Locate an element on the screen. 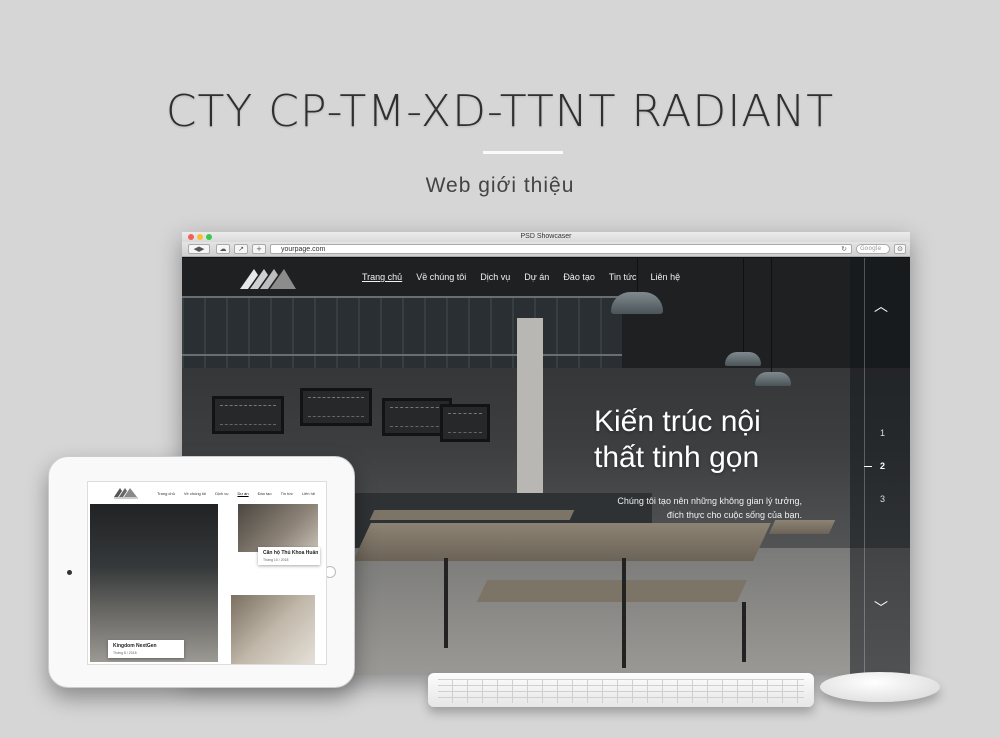  chevron-up-icon: ︿ is located at coordinates (881, 307).